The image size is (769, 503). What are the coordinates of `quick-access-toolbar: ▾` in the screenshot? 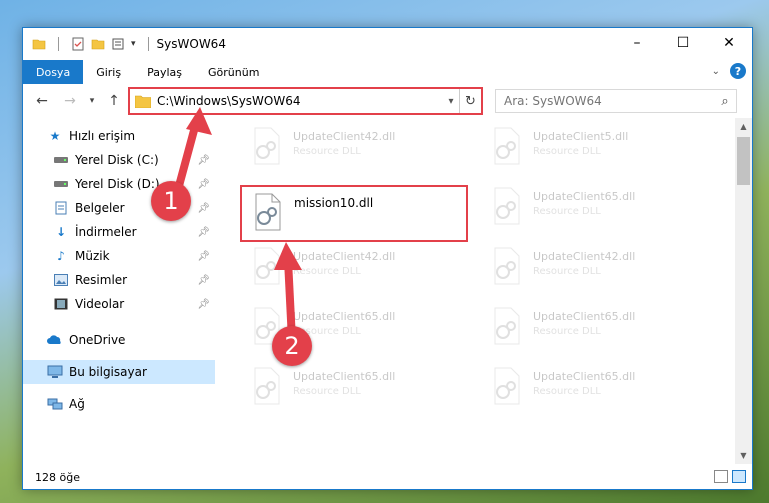 It's located at (89, 44).